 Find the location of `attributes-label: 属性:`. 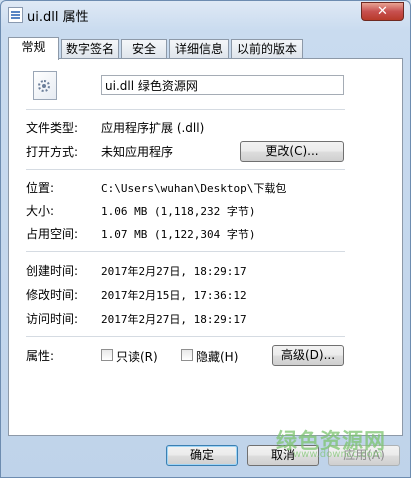

attributes-label: 属性: is located at coordinates (40, 356).